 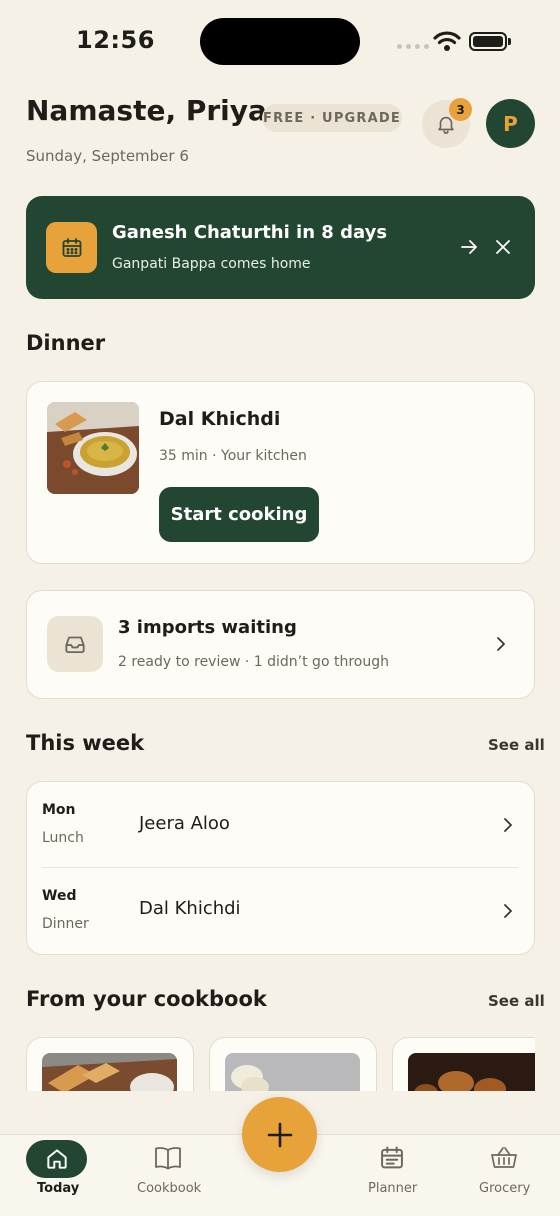 I want to click on tab-grocery-label: Grocery, so click(x=504, y=1188).